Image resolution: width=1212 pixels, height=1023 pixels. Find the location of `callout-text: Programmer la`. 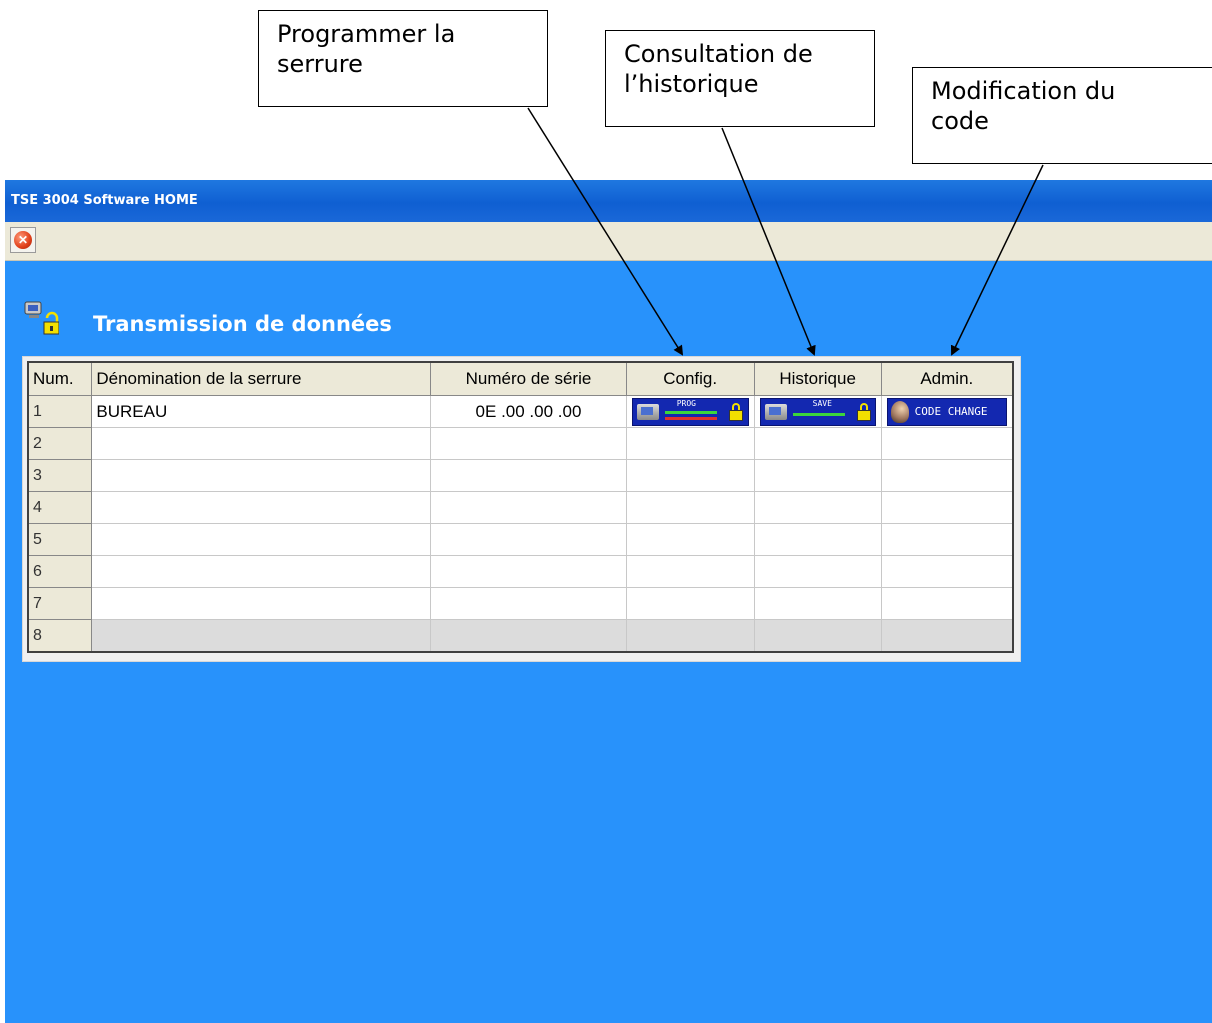

callout-text: Programmer la is located at coordinates (366, 34).